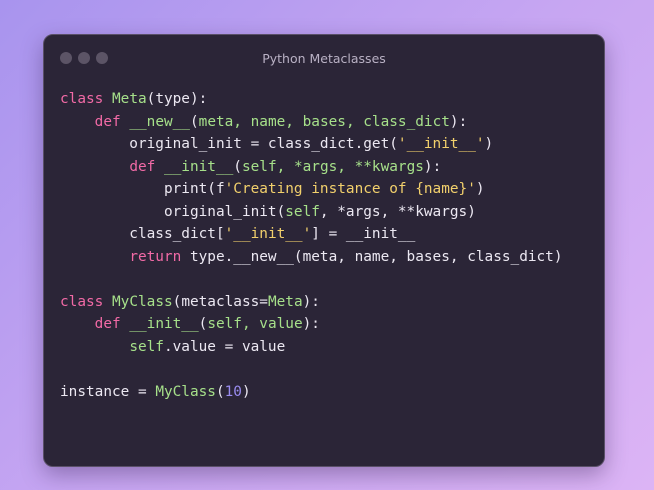 Image resolution: width=654 pixels, height=490 pixels. I want to click on code-line: class MyClass(metaclass=Meta):, so click(311, 302).